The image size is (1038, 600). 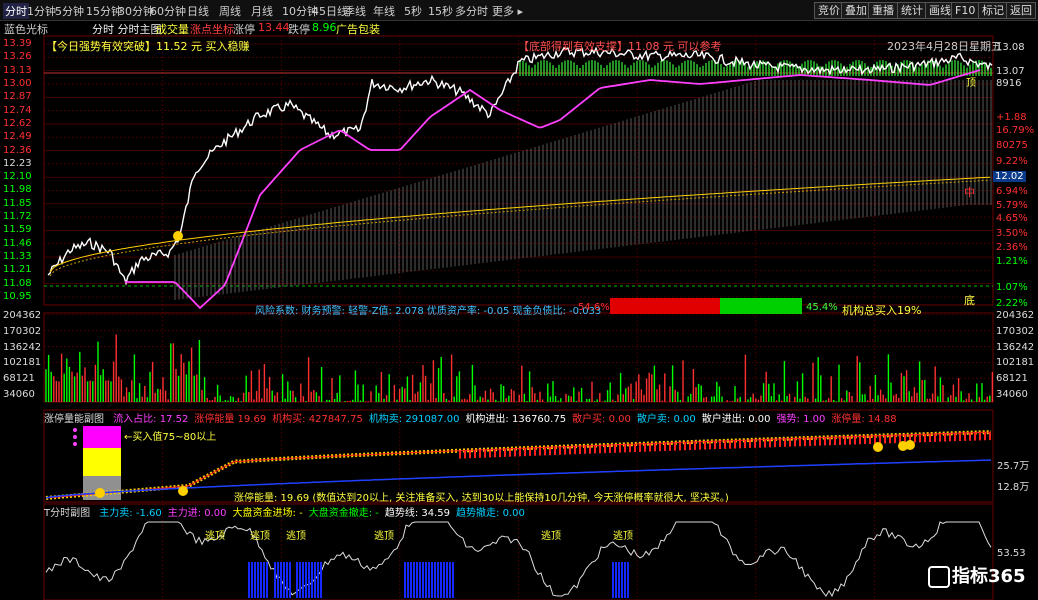 I want to click on left-axis-tick: 12.62, so click(x=17, y=123).